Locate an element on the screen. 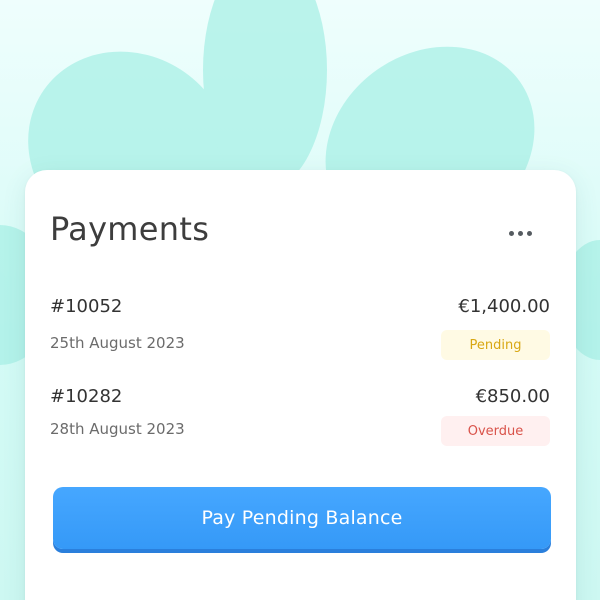 The width and height of the screenshot is (600, 600). status-badge: Overdue is located at coordinates (495, 431).